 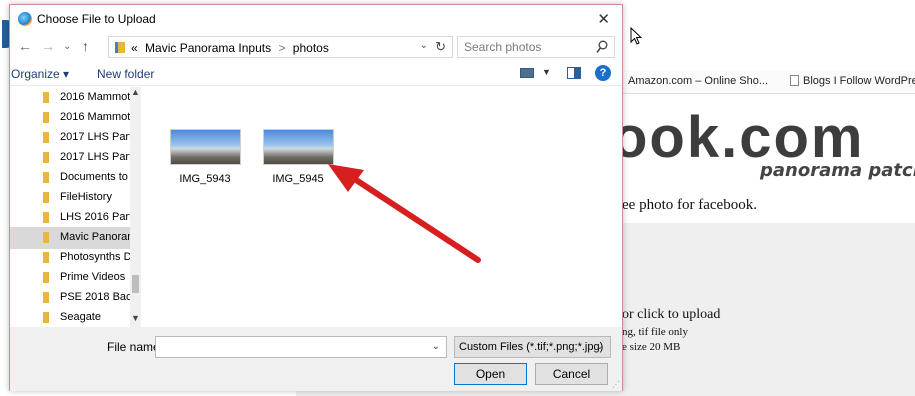 I want to click on browser-app-icon, so click(x=25, y=19).